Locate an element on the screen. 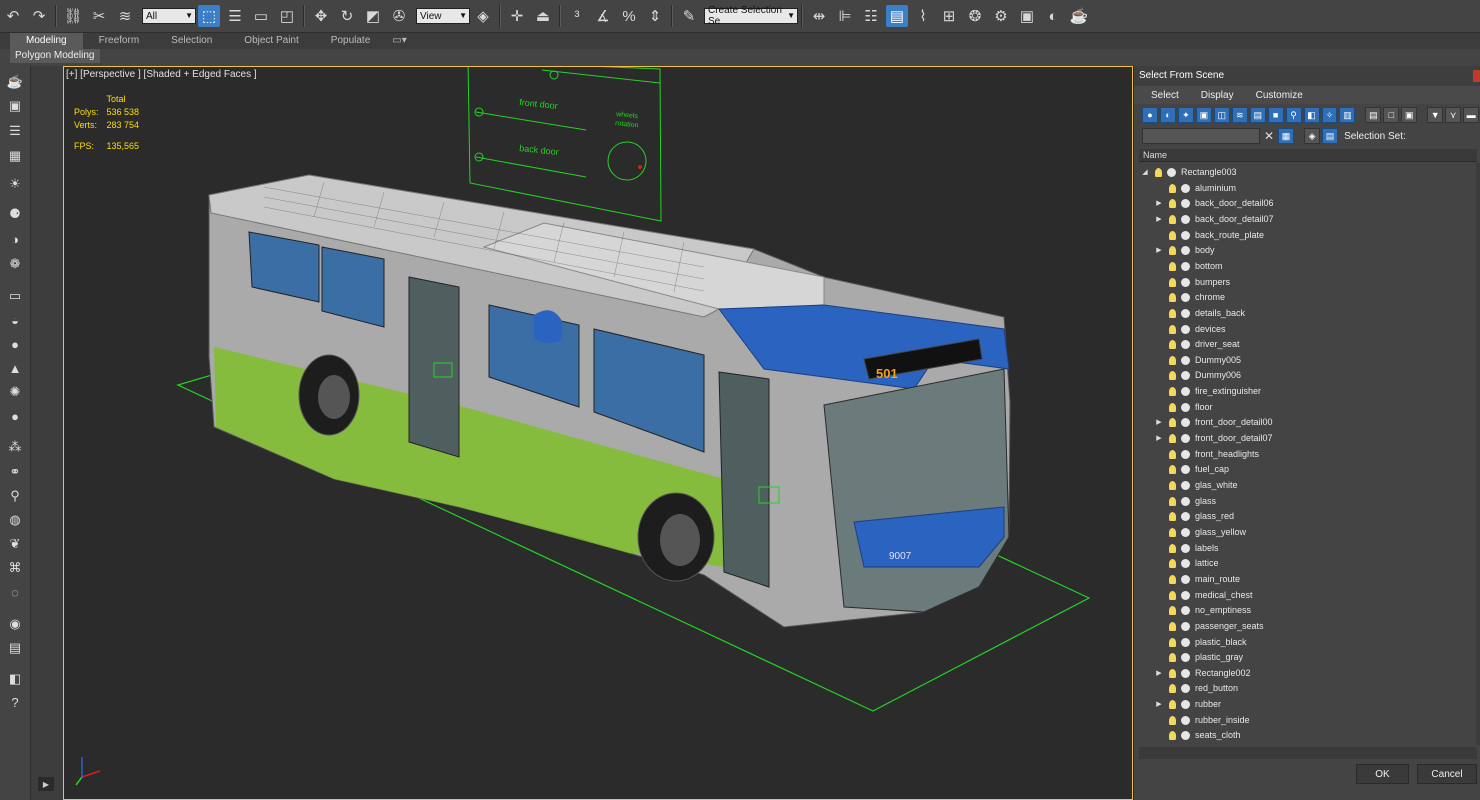 The image size is (1480, 800). sphere-icon: ● is located at coordinates (15, 344).